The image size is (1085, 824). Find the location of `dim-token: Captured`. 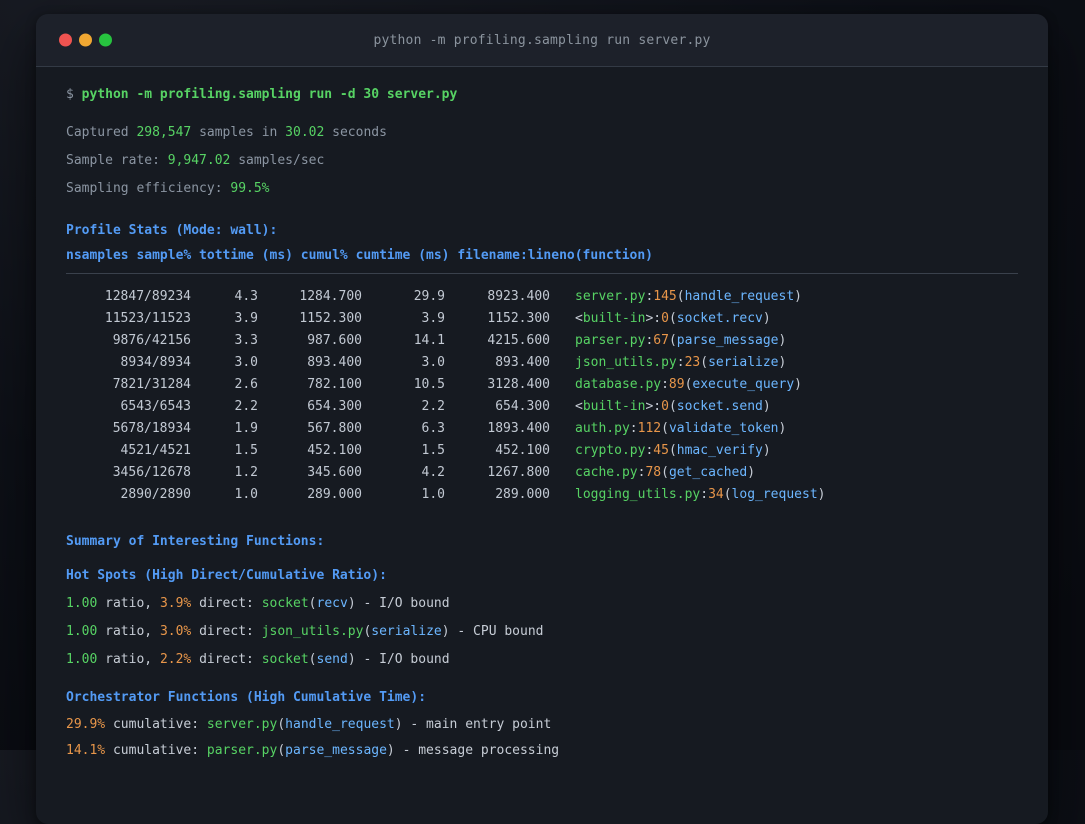

dim-token: Captured is located at coordinates (101, 132).